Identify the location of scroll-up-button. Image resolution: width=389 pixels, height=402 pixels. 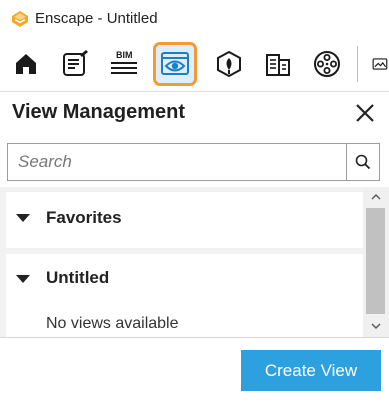
(376, 196).